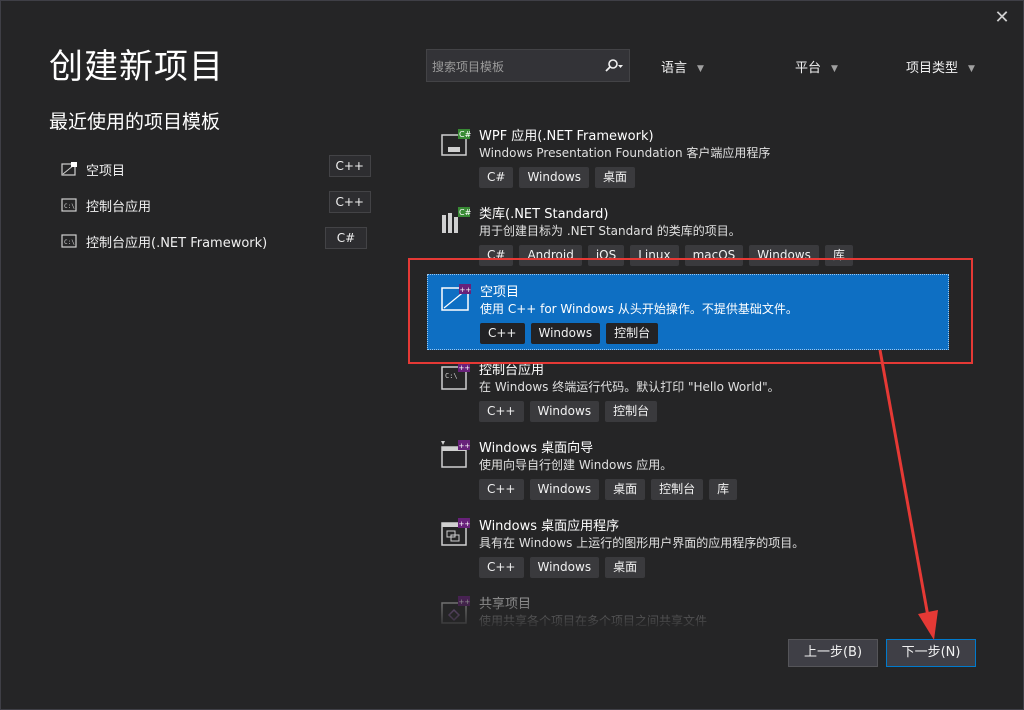 The height and width of the screenshot is (710, 1024). Describe the element at coordinates (606, 255) in the screenshot. I see `tag: iOS` at that location.